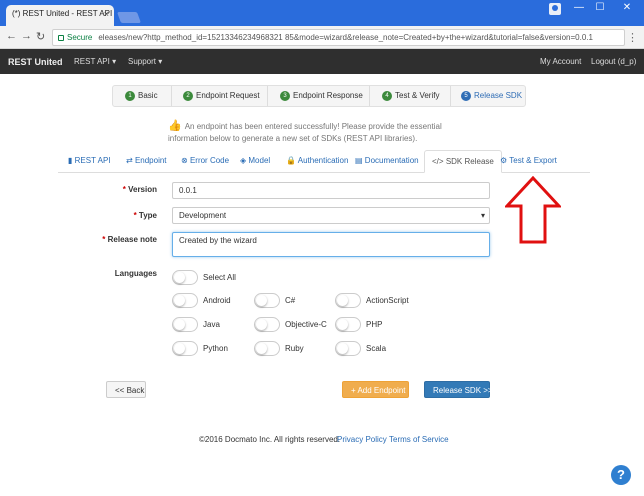  What do you see at coordinates (129, 17) in the screenshot?
I see `new-tab-button` at bounding box center [129, 17].